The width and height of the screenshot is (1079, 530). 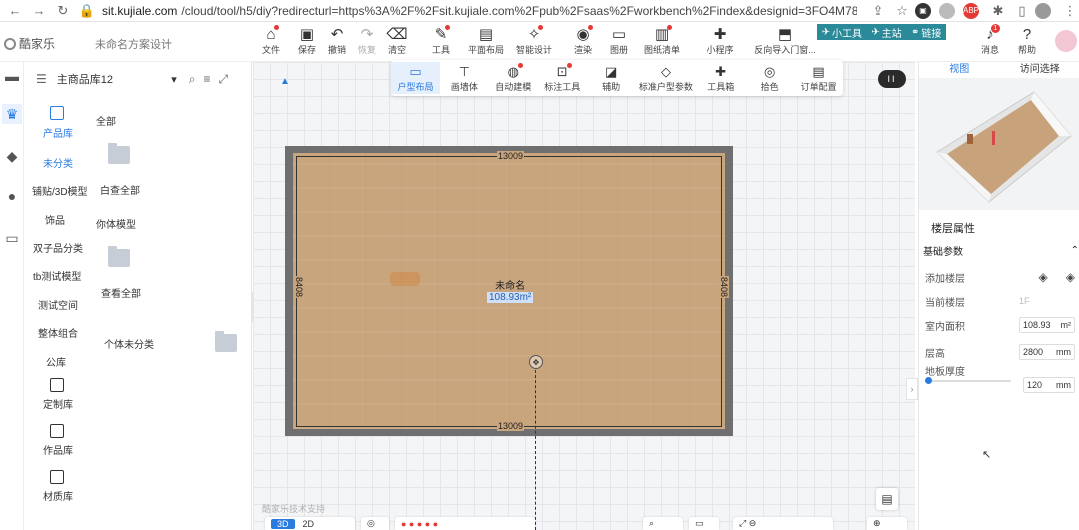 I want to click on share-icon: ⇪, so click(x=878, y=11).